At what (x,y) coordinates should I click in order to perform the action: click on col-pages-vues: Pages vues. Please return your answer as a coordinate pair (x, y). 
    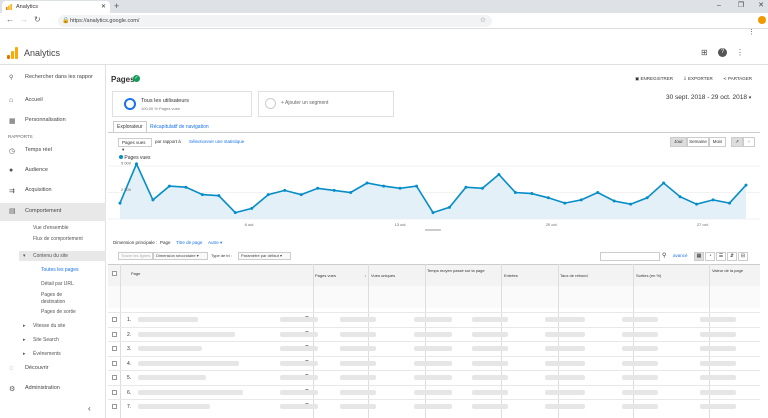
    Looking at the image, I should click on (325, 275).